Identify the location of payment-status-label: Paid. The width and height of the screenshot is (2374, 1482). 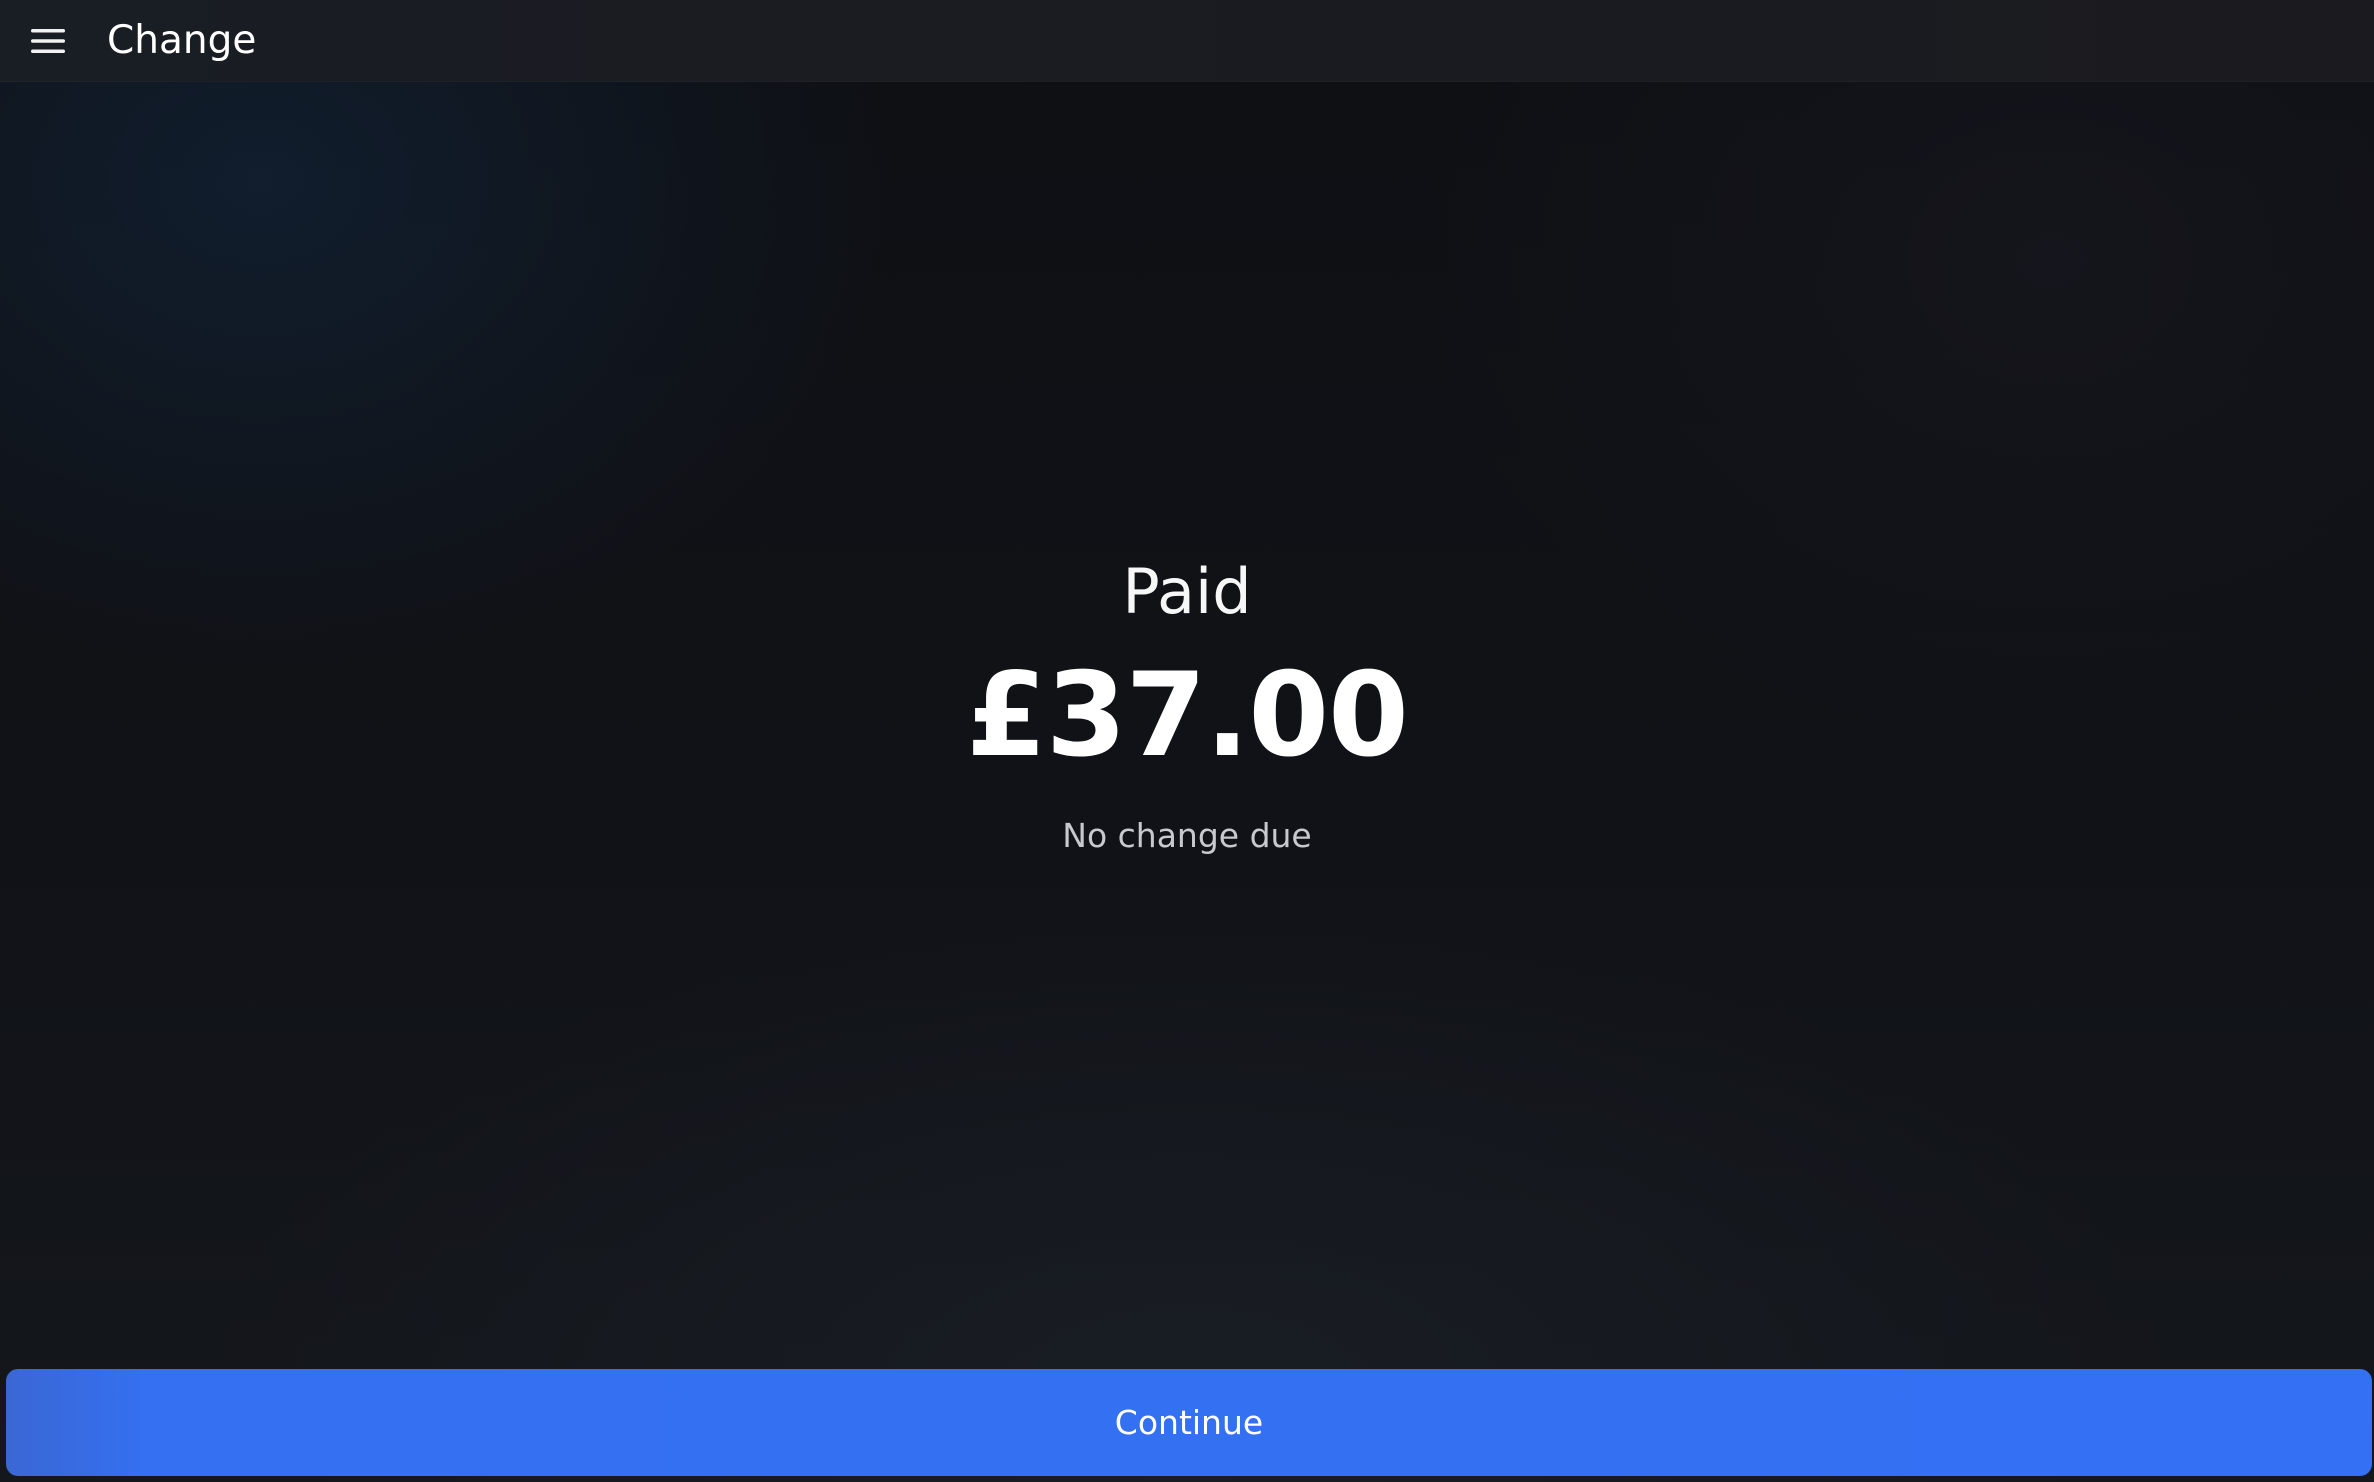
(1187, 591).